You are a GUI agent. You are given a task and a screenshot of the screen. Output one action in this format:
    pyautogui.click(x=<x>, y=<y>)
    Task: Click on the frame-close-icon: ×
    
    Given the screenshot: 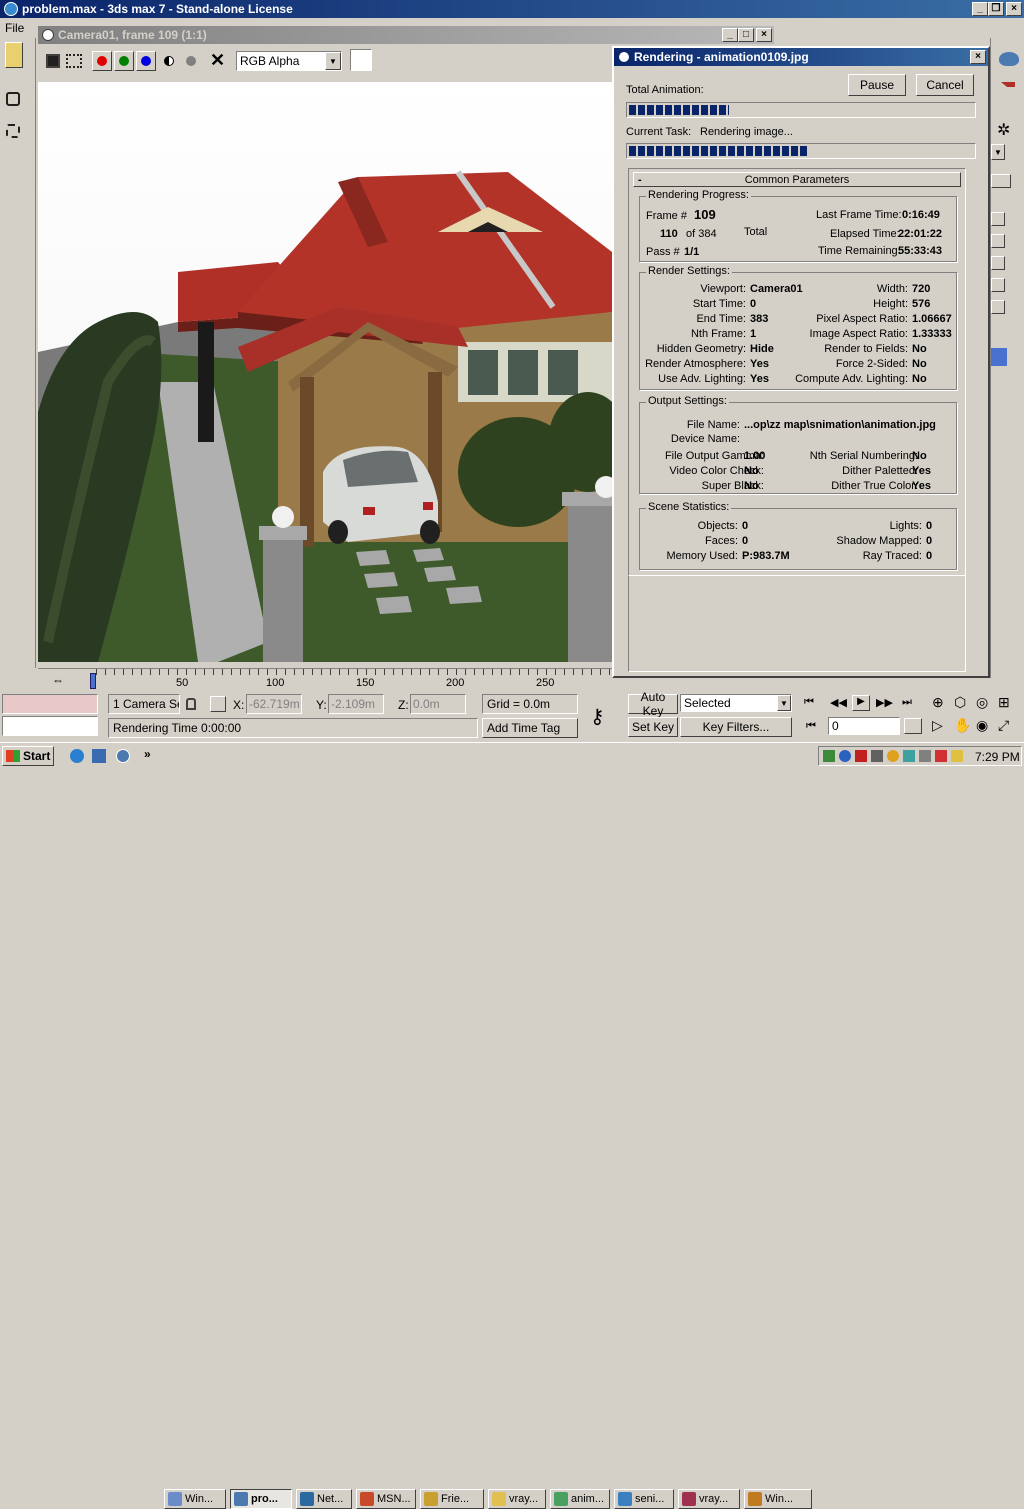 What is the action you would take?
    pyautogui.click(x=764, y=35)
    